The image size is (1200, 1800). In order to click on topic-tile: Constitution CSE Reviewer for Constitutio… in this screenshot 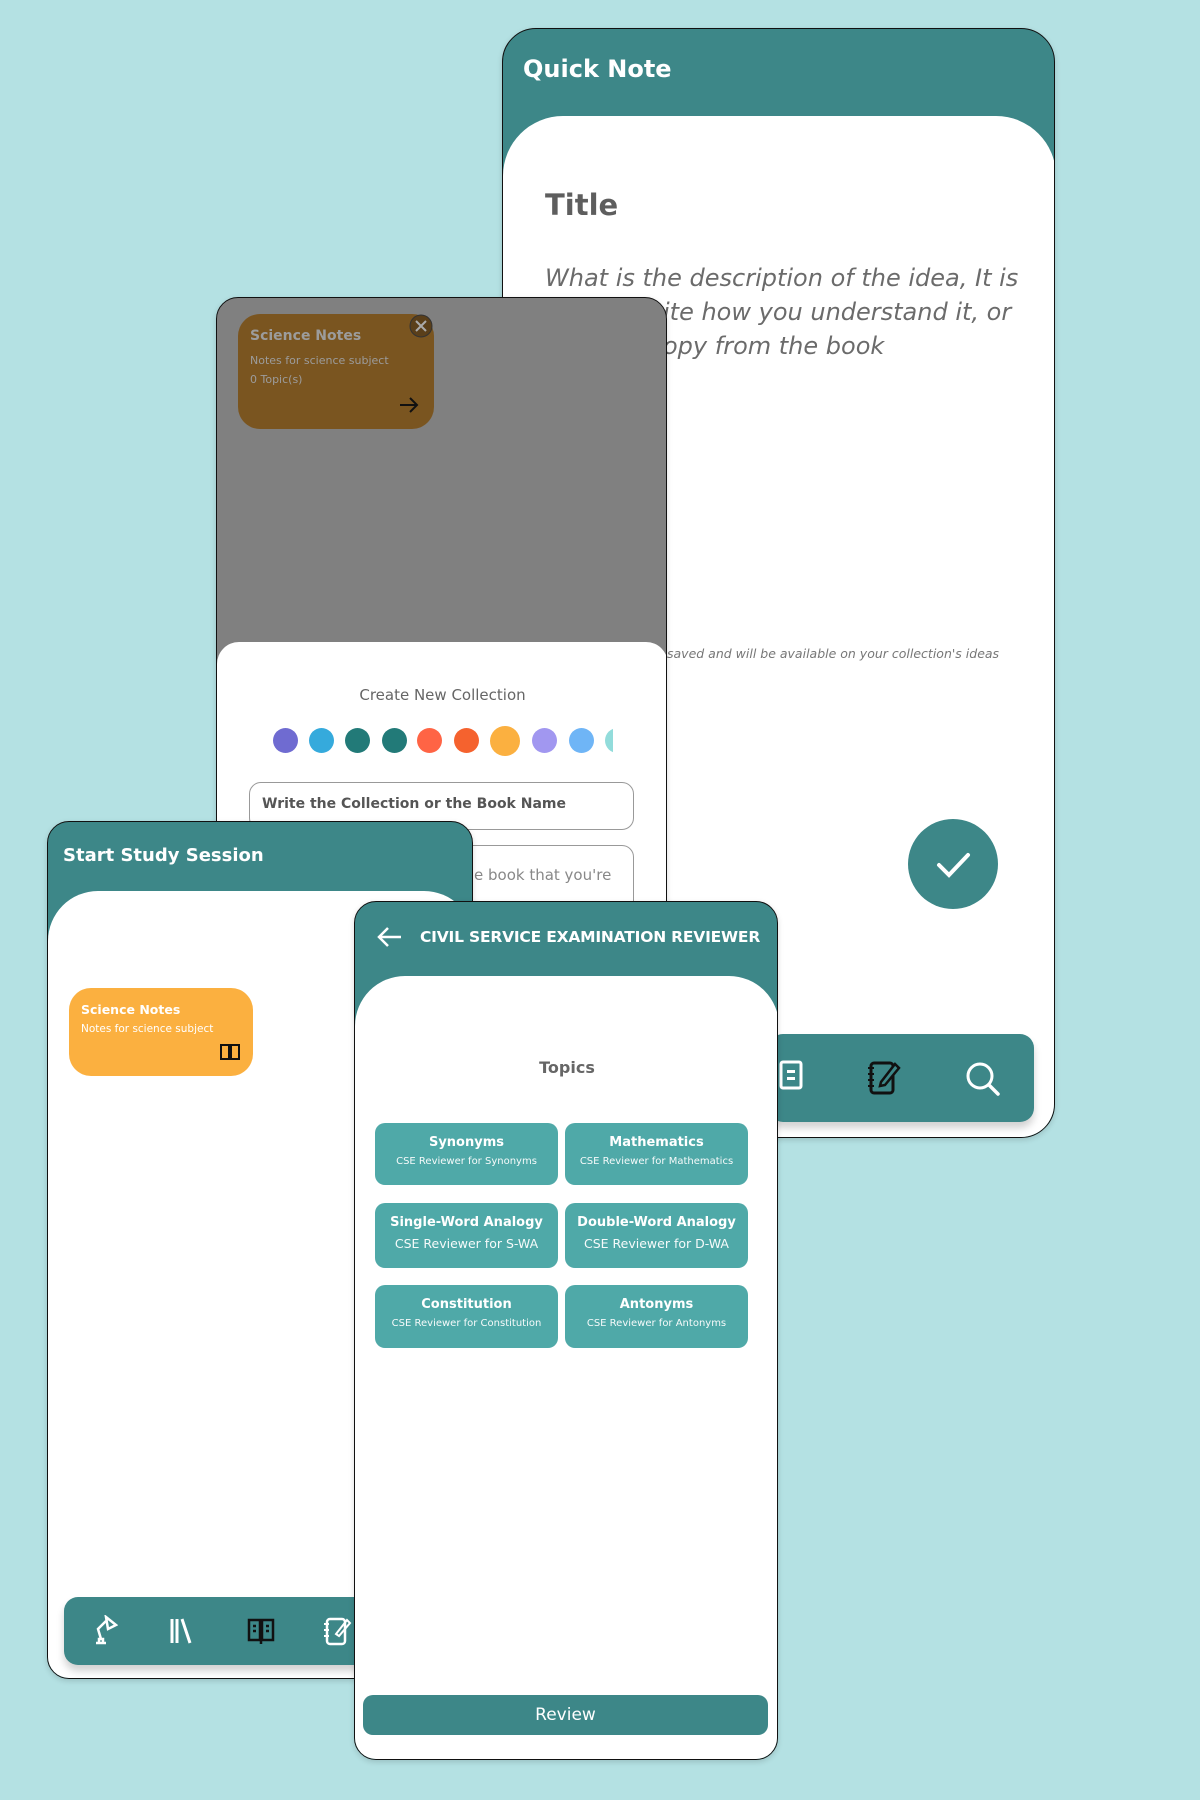, I will do `click(466, 1316)`.